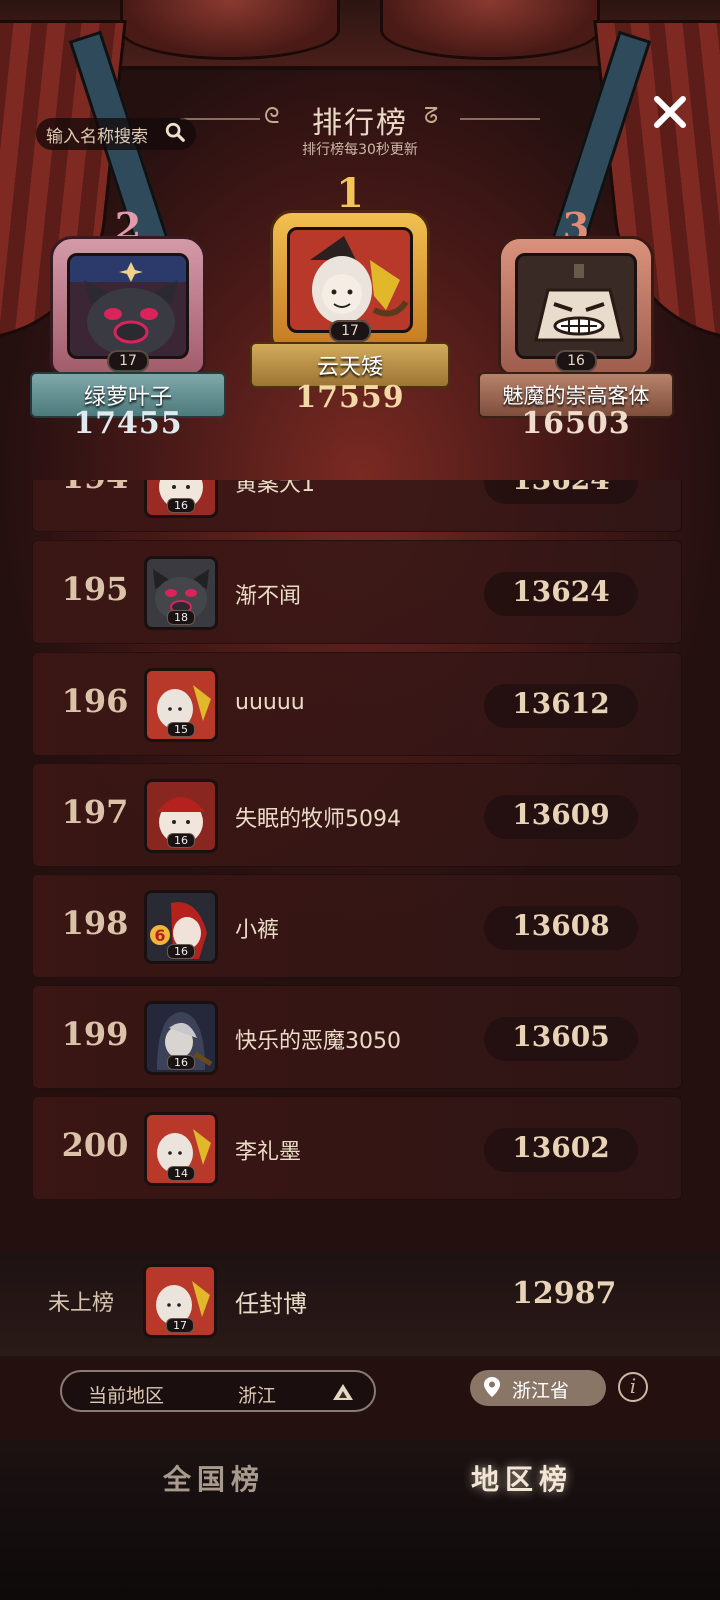  I want to click on row-rank: 195, so click(95, 589).